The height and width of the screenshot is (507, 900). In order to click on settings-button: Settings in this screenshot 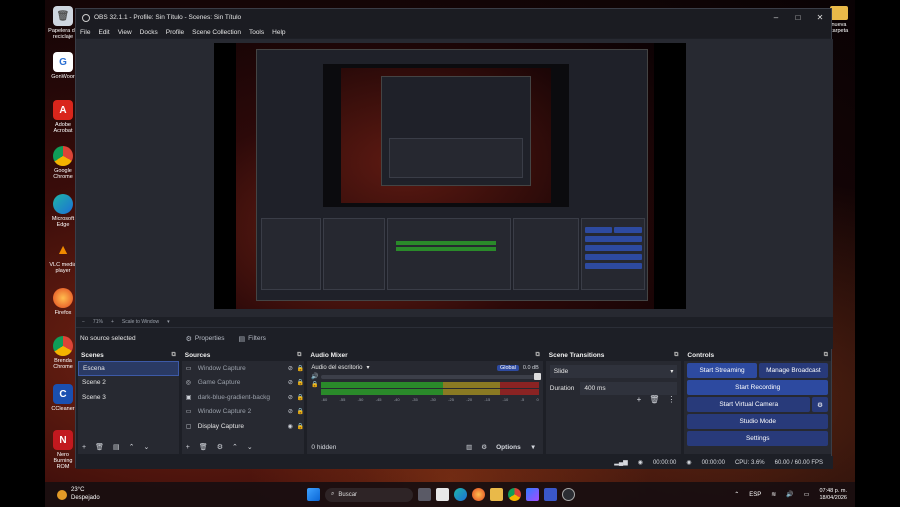, I will do `click(758, 438)`.